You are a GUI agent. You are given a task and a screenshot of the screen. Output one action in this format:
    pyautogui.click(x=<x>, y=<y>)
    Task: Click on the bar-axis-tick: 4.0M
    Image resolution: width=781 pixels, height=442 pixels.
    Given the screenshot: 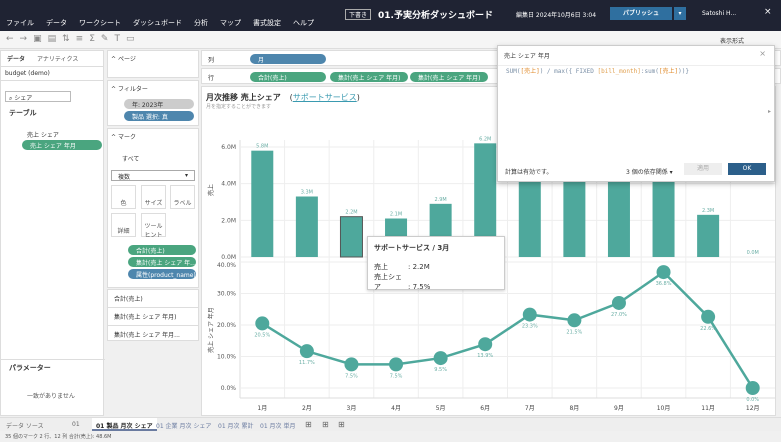 What is the action you would take?
    pyautogui.click(x=228, y=184)
    